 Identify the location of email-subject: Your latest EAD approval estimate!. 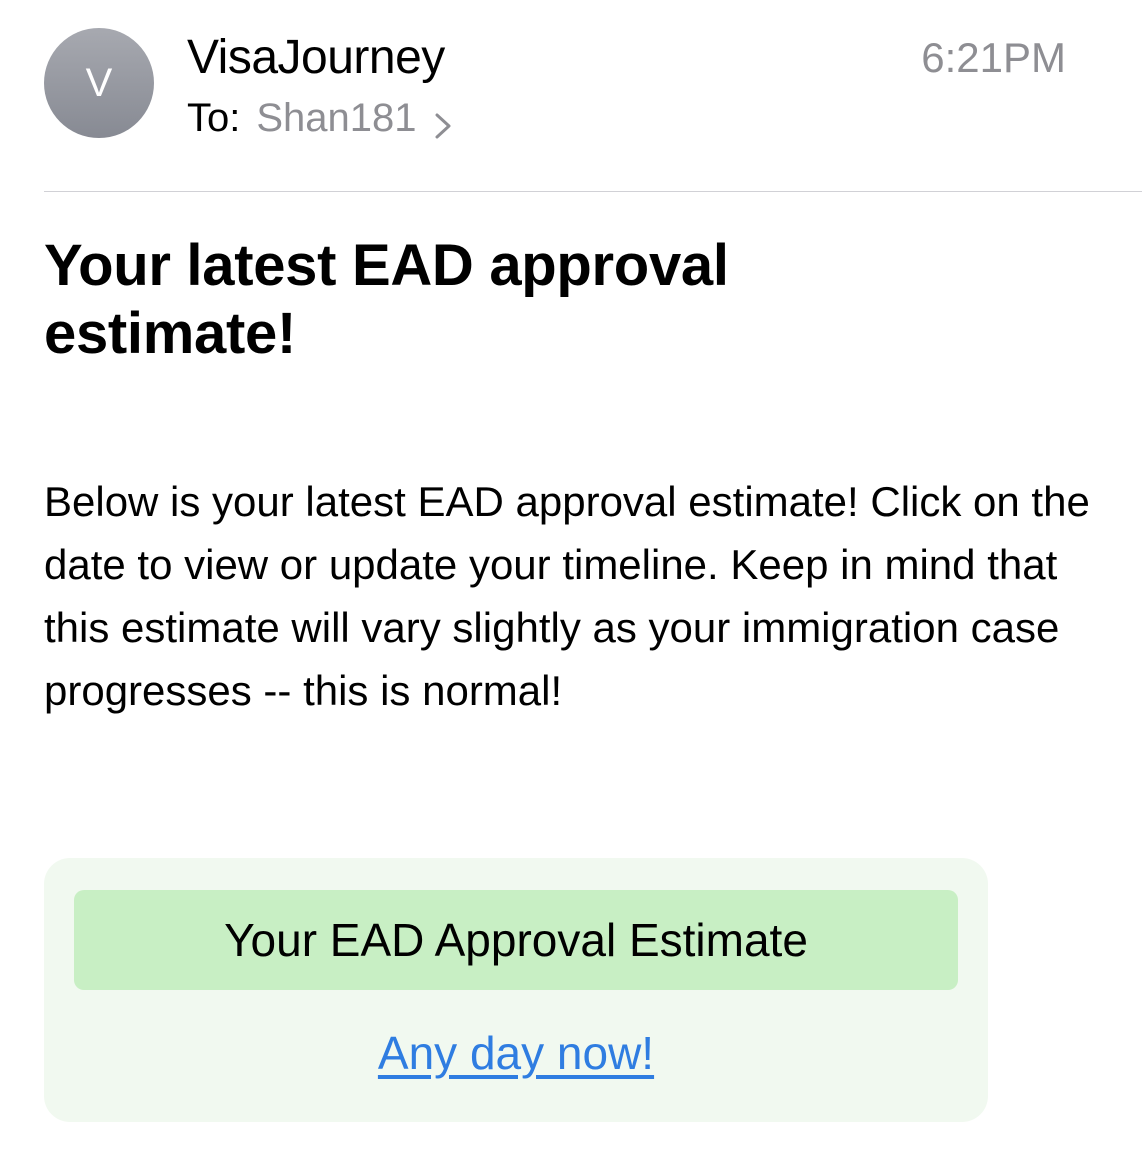
(386, 299).